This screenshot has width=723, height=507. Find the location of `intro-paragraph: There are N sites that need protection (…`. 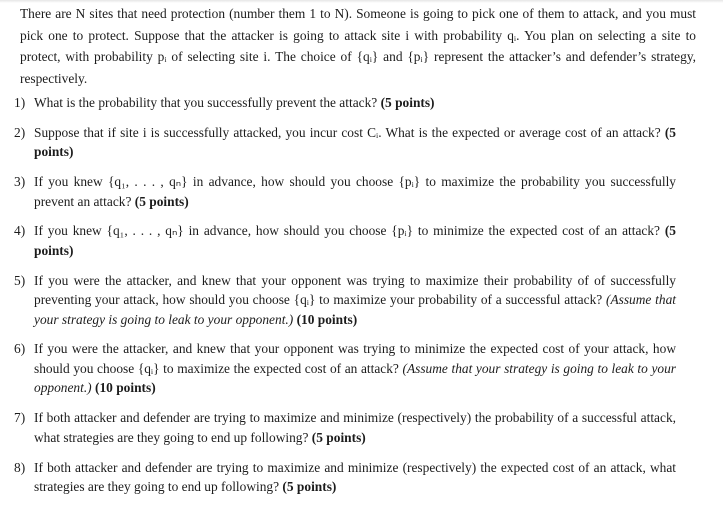

intro-paragraph: There are N sites that need protection (… is located at coordinates (358, 46).